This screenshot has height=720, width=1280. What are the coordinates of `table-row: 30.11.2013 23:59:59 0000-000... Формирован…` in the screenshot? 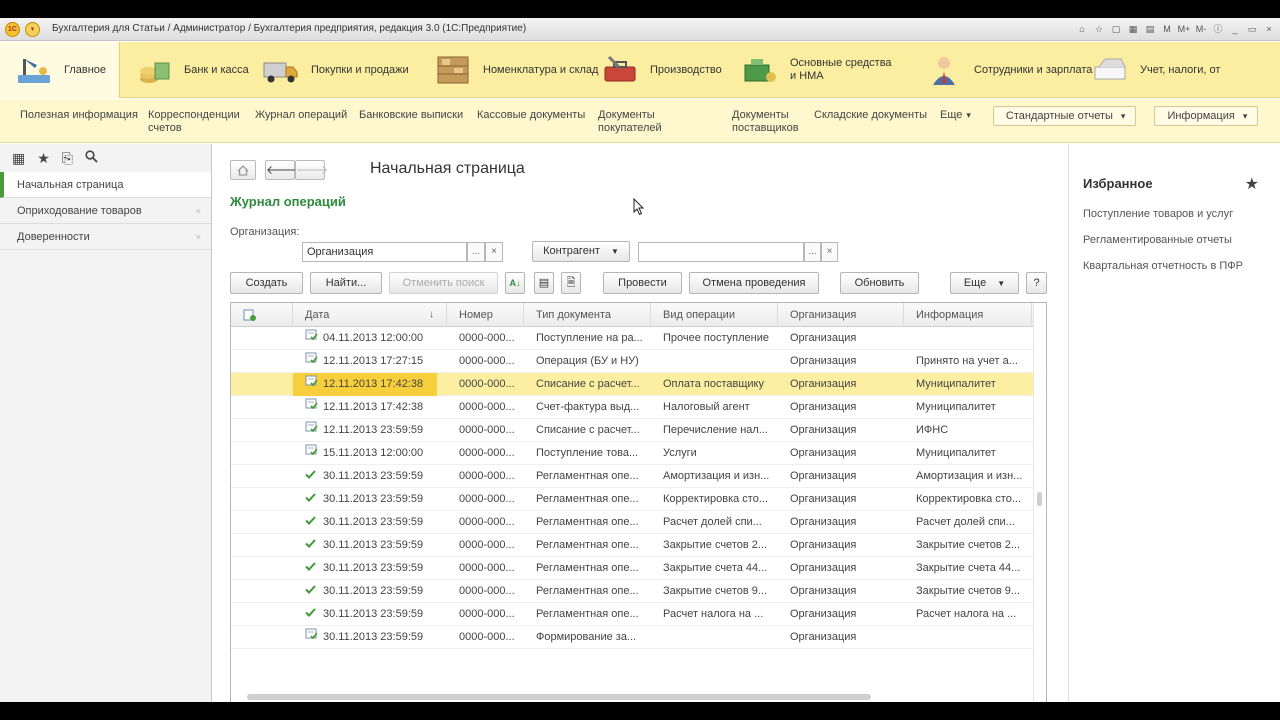 It's located at (632, 637).